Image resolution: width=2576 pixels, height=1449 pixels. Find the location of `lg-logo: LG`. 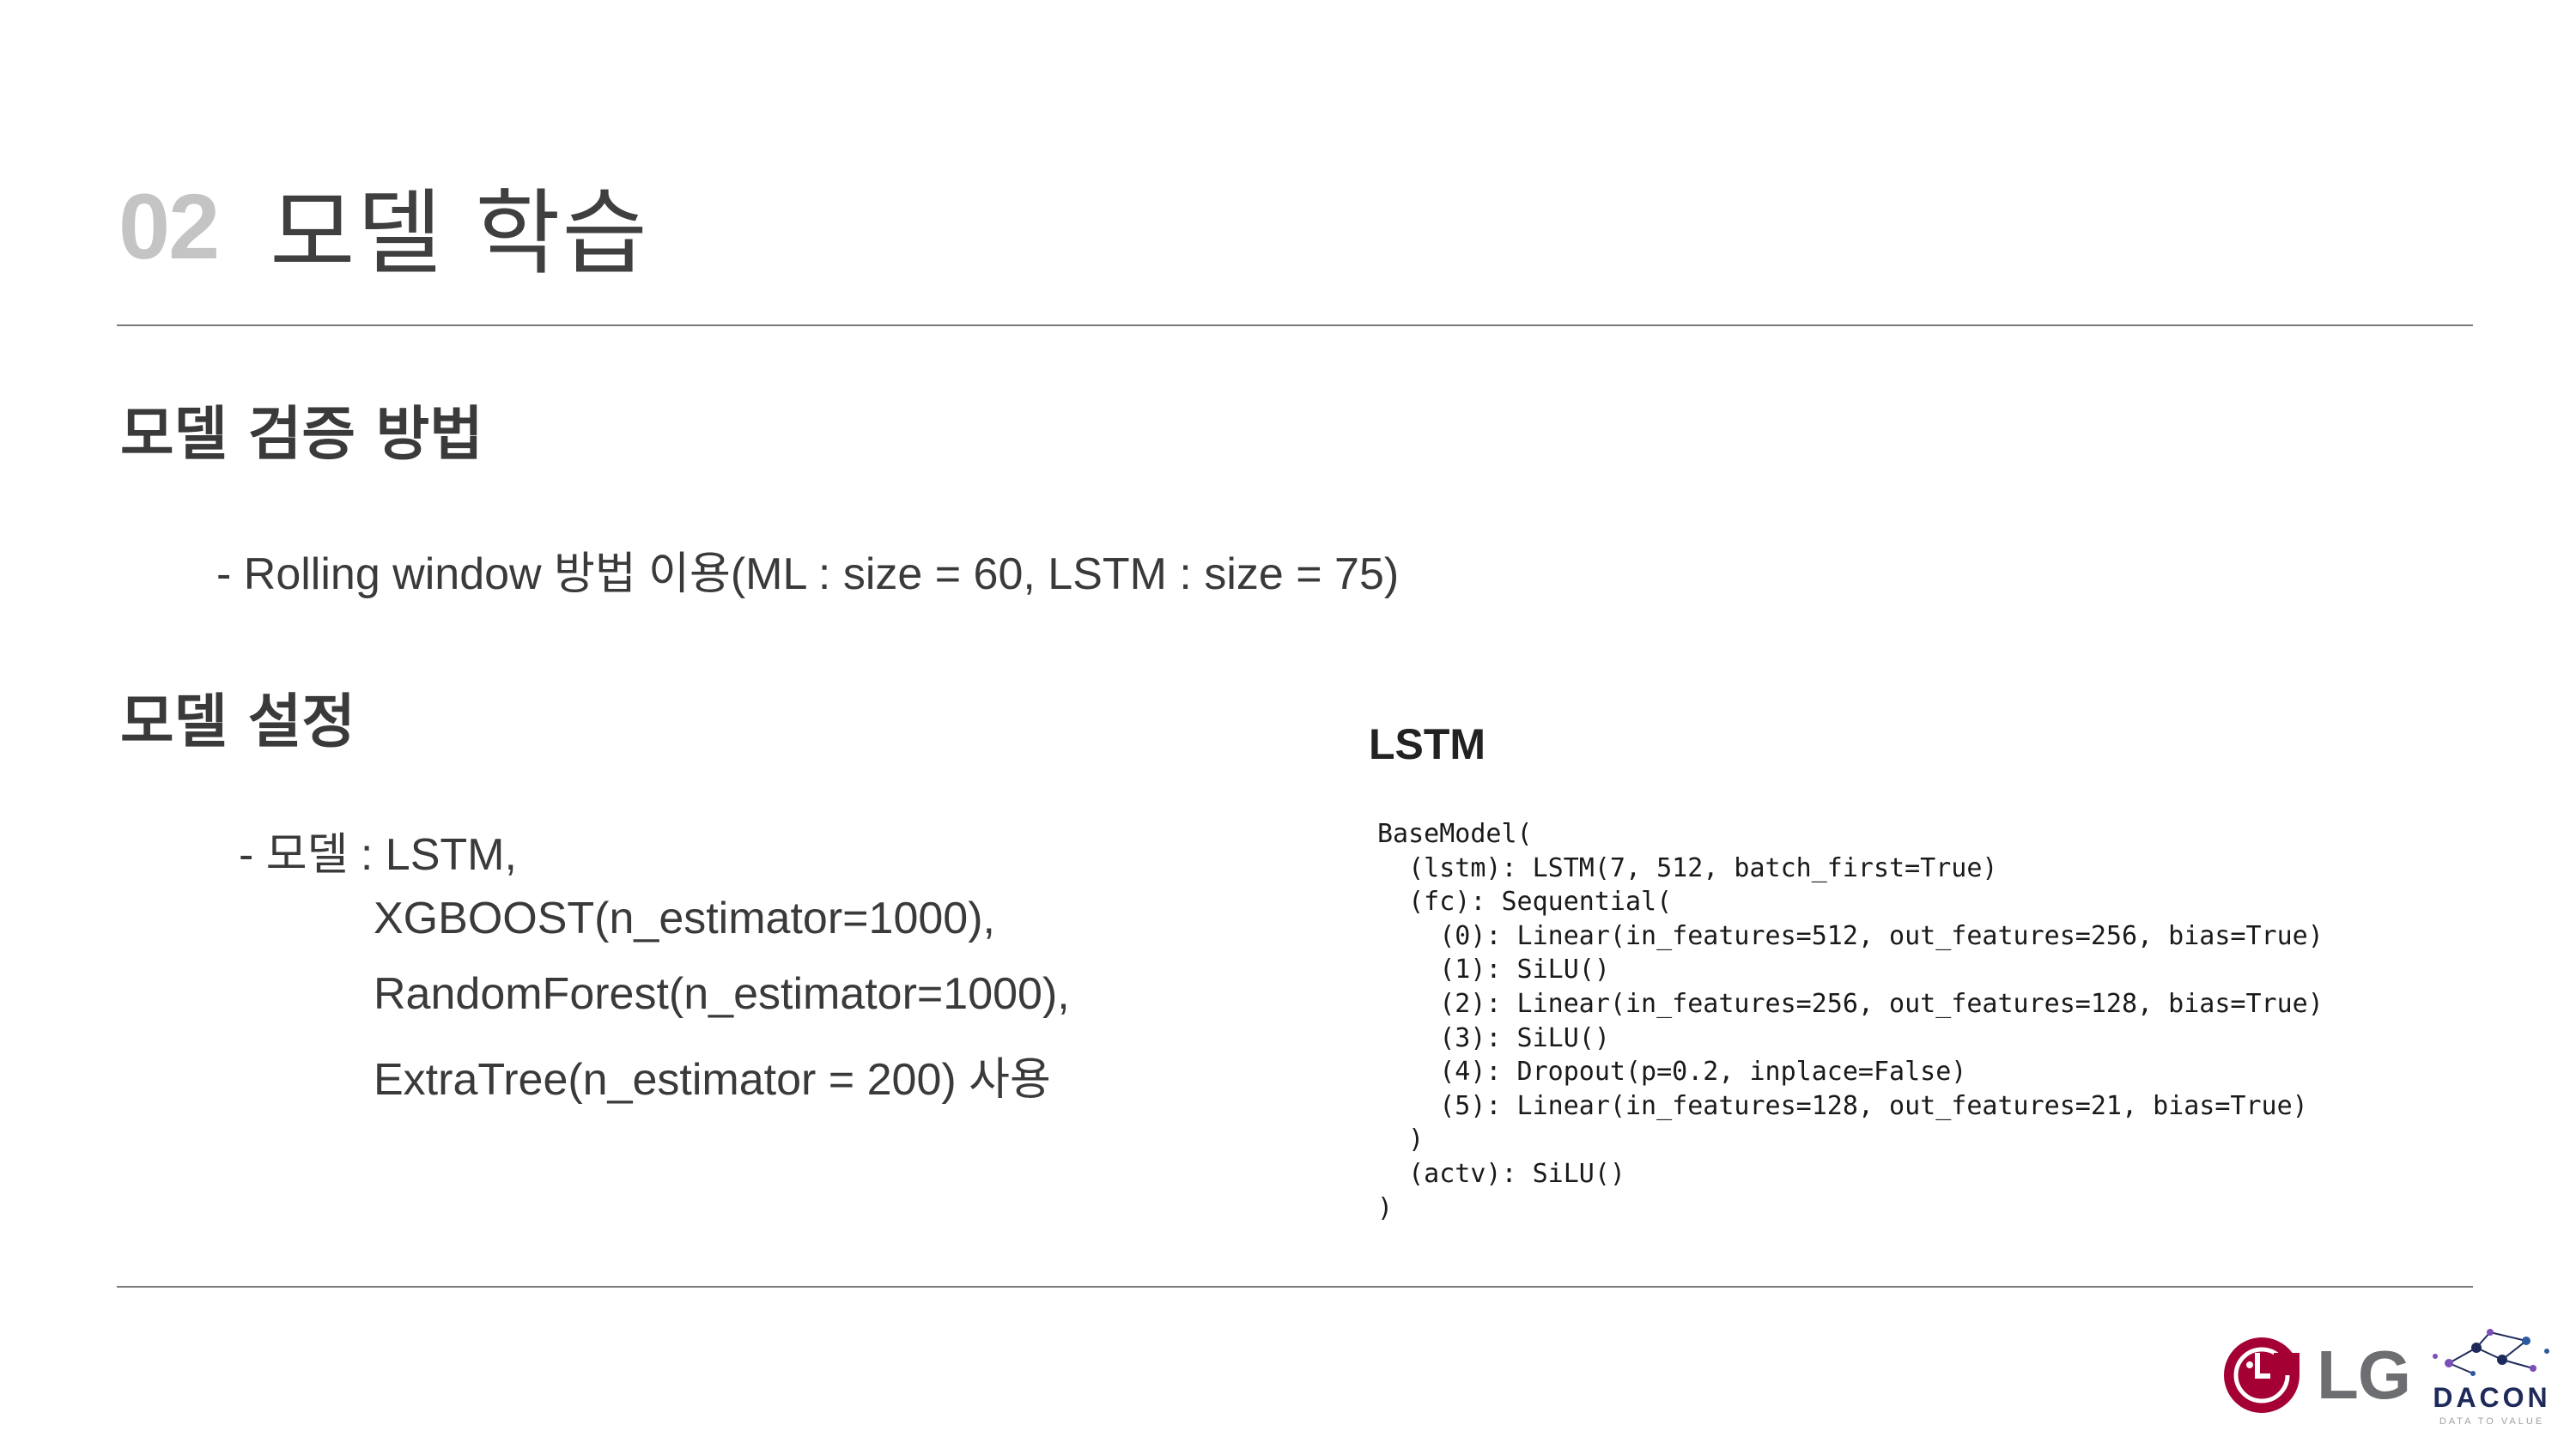

lg-logo: LG is located at coordinates (2317, 1375).